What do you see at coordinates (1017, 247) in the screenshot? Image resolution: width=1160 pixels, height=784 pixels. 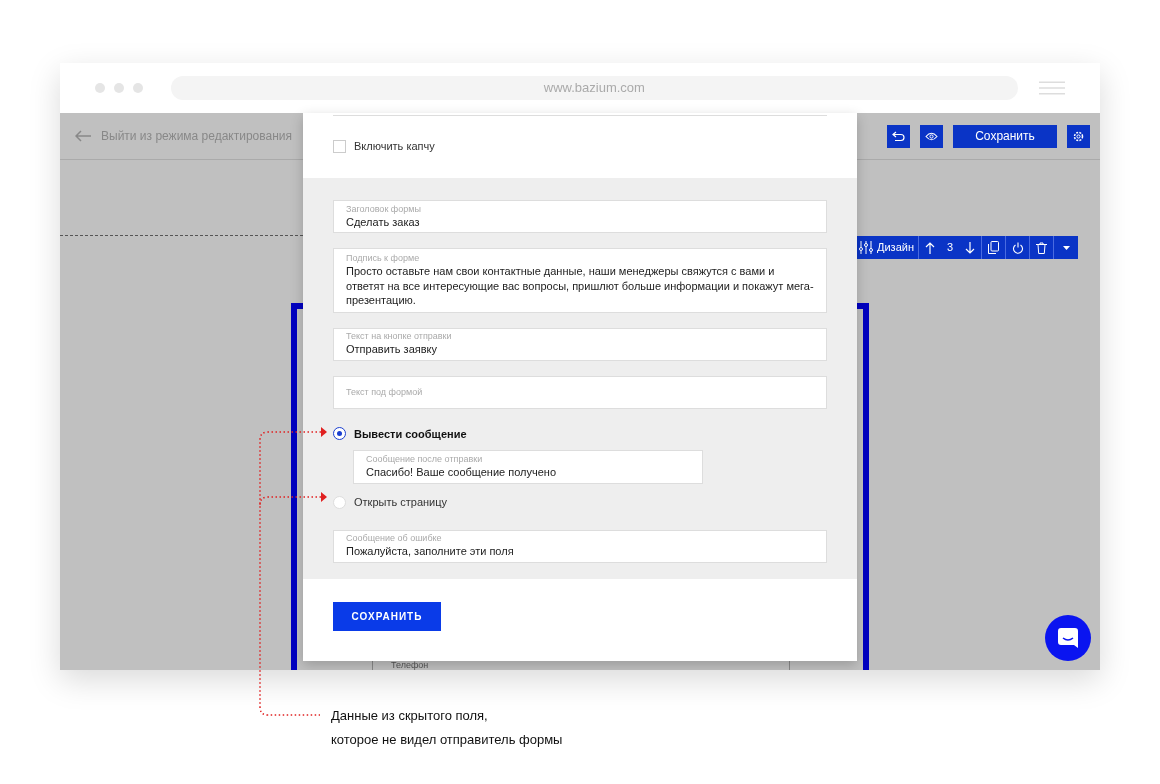 I see `power-icon` at bounding box center [1017, 247].